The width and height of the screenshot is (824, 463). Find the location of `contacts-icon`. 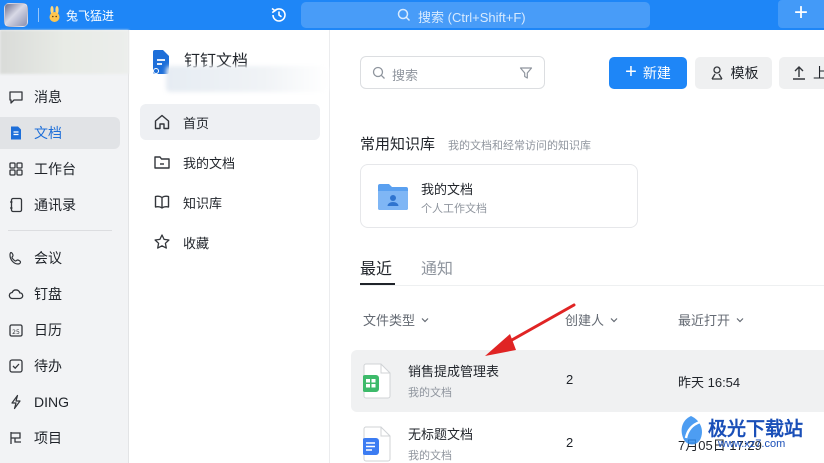

contacts-icon is located at coordinates (16, 205).